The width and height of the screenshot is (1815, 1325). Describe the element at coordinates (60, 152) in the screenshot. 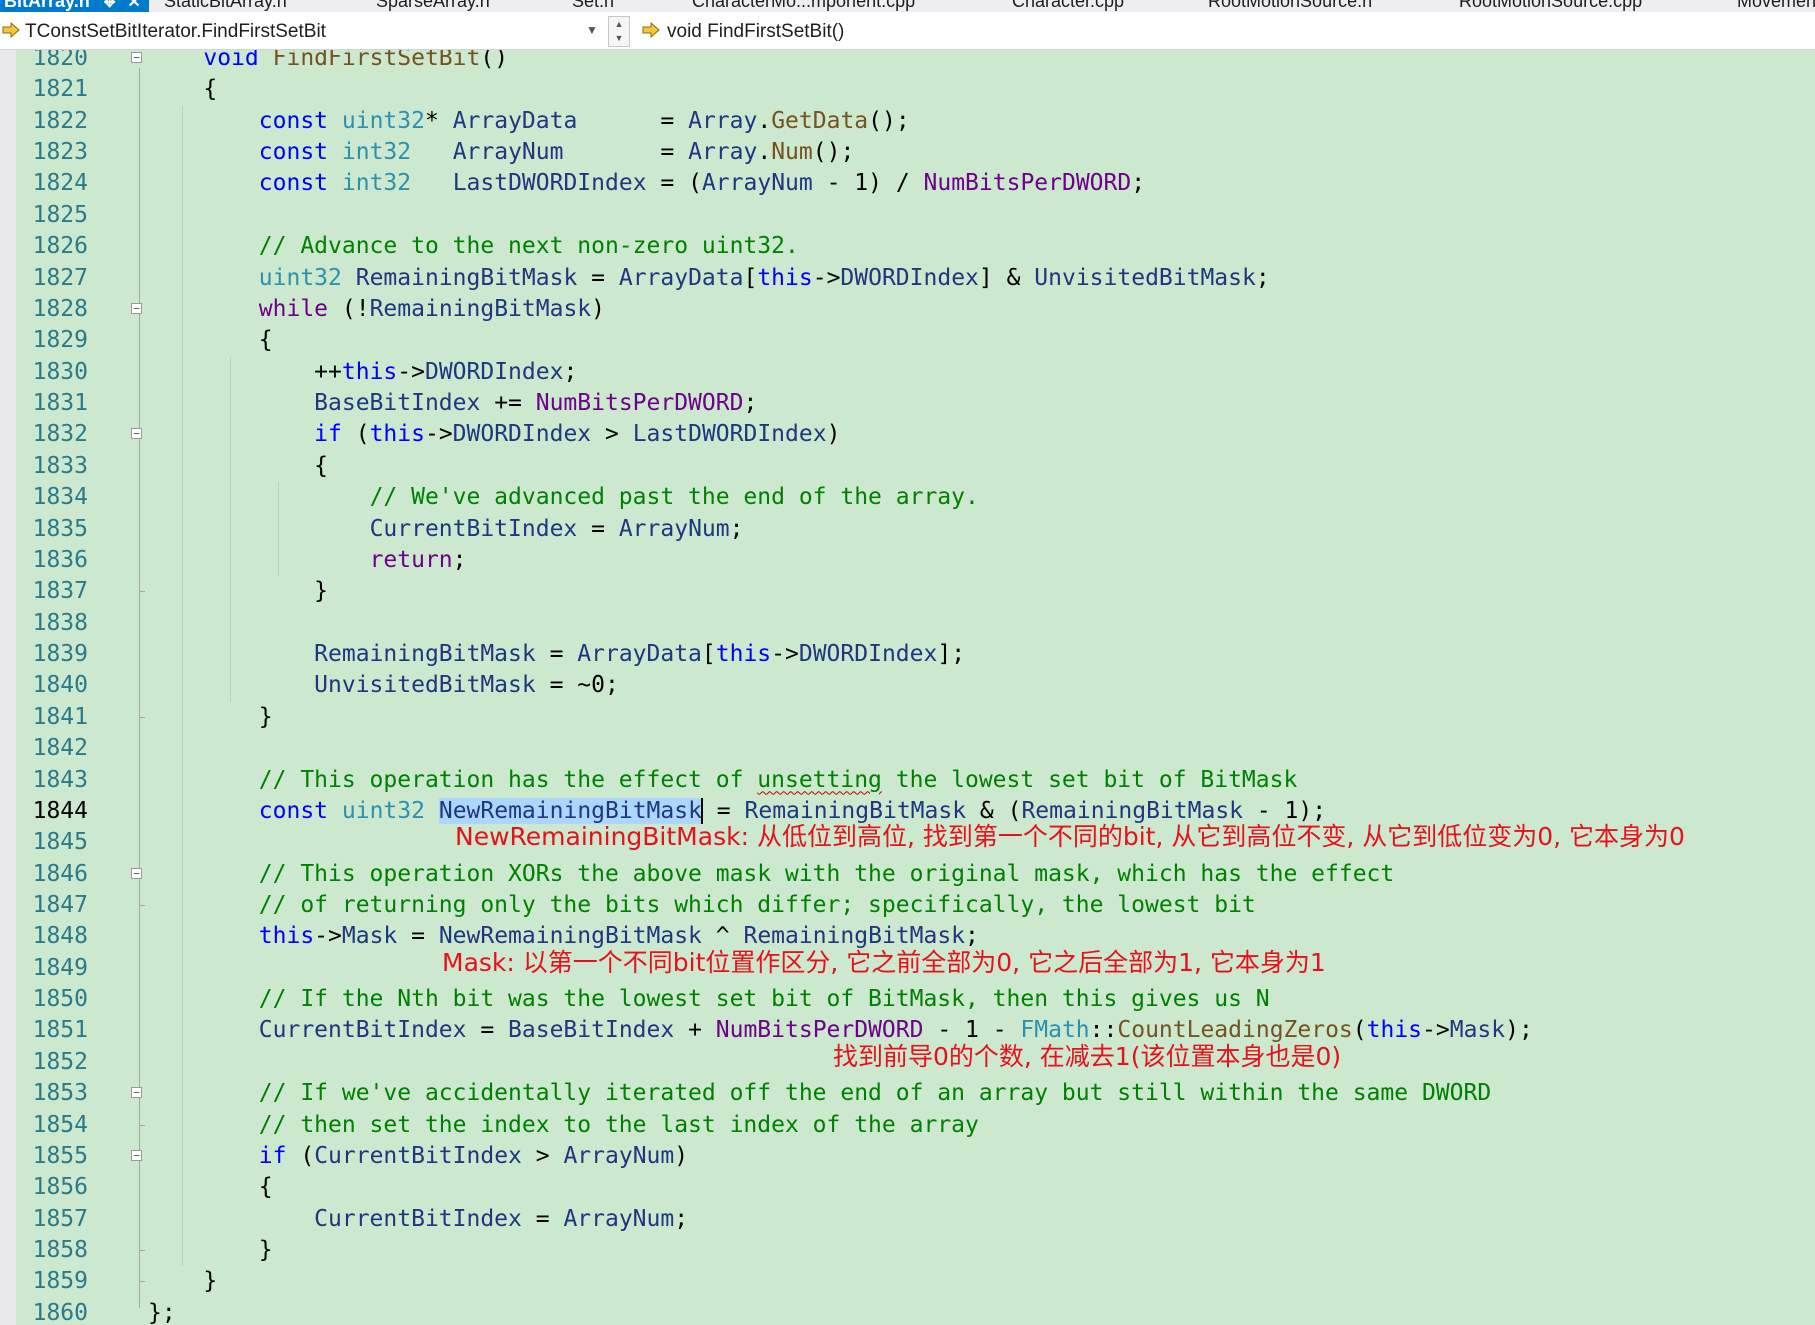

I see `line-number: 1823` at that location.